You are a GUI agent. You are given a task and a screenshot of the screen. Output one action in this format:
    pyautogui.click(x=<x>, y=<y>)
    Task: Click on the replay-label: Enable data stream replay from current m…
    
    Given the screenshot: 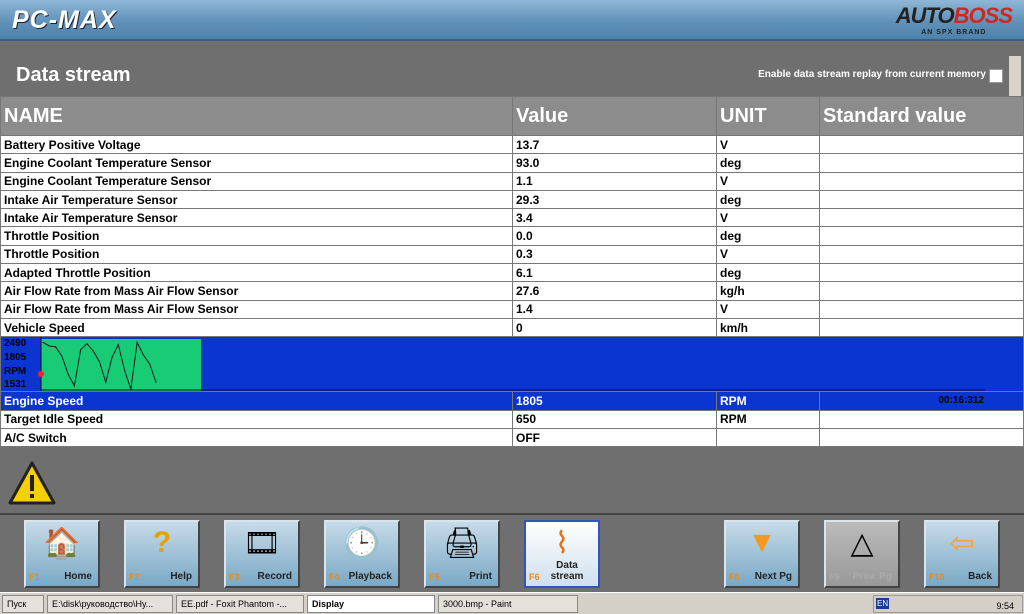 What is the action you would take?
    pyautogui.click(x=872, y=74)
    